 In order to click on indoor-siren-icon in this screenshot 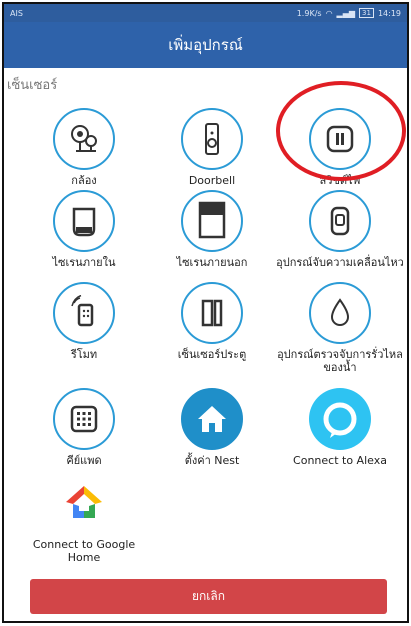, I will do `click(84, 221)`.